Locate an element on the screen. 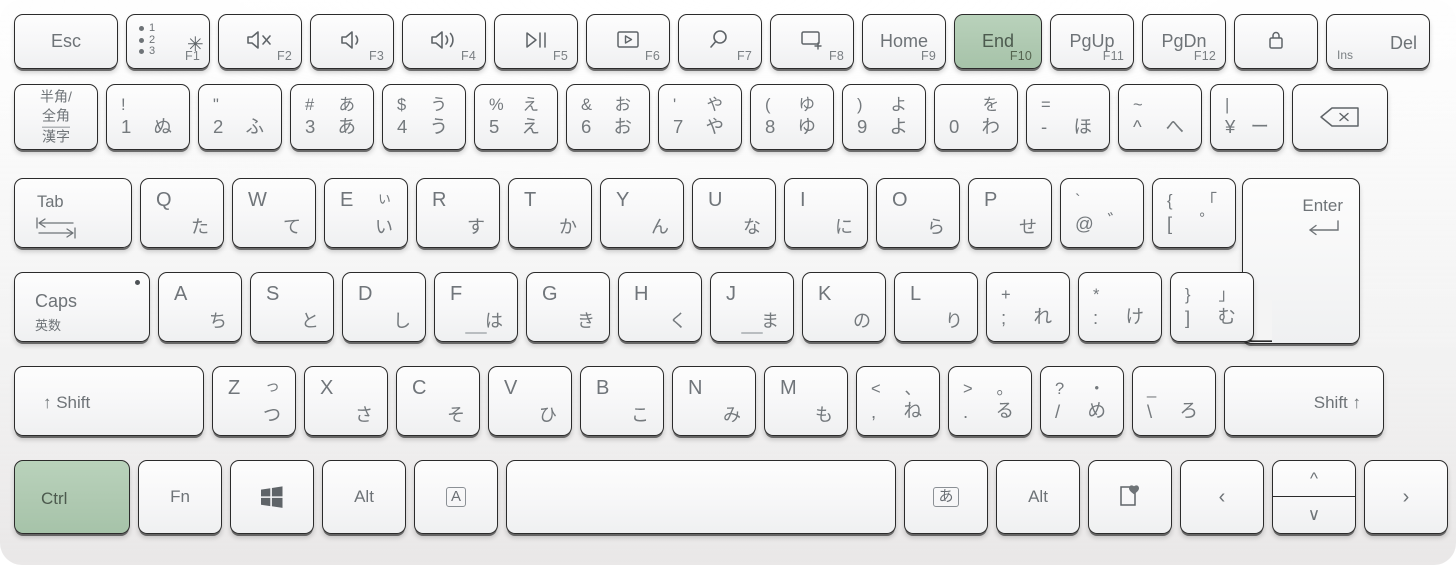  key-delete-label: Del is located at coordinates (1403, 43).